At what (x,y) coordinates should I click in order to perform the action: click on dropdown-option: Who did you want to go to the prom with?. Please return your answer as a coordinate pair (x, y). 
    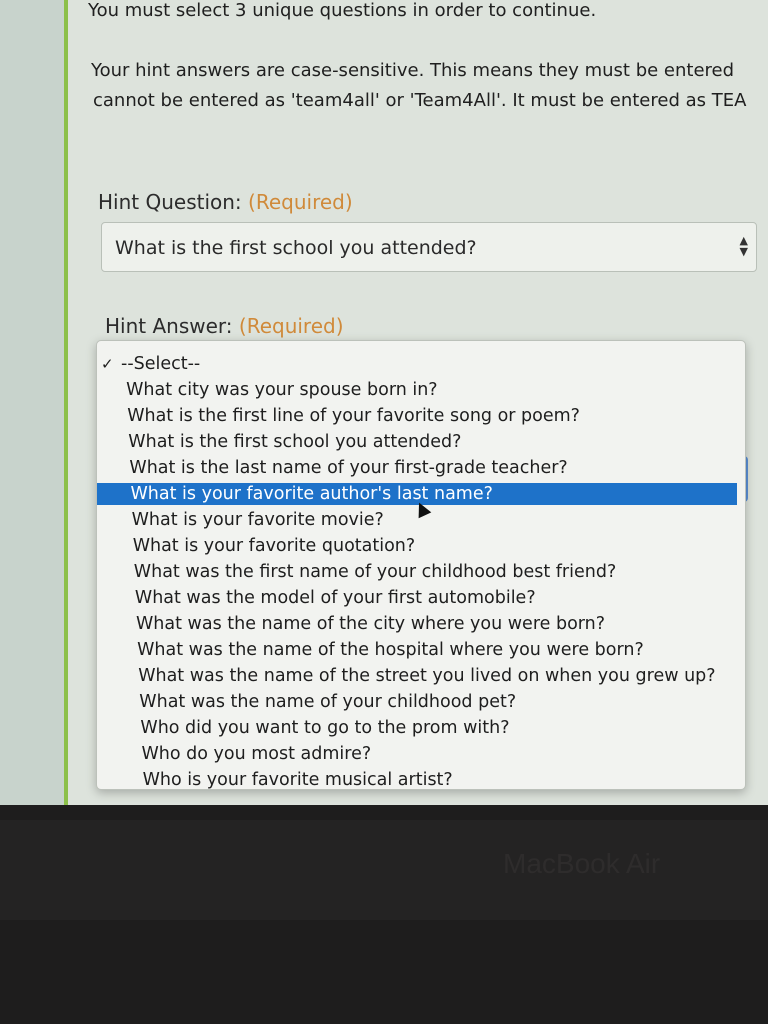
    Looking at the image, I should click on (417, 728).